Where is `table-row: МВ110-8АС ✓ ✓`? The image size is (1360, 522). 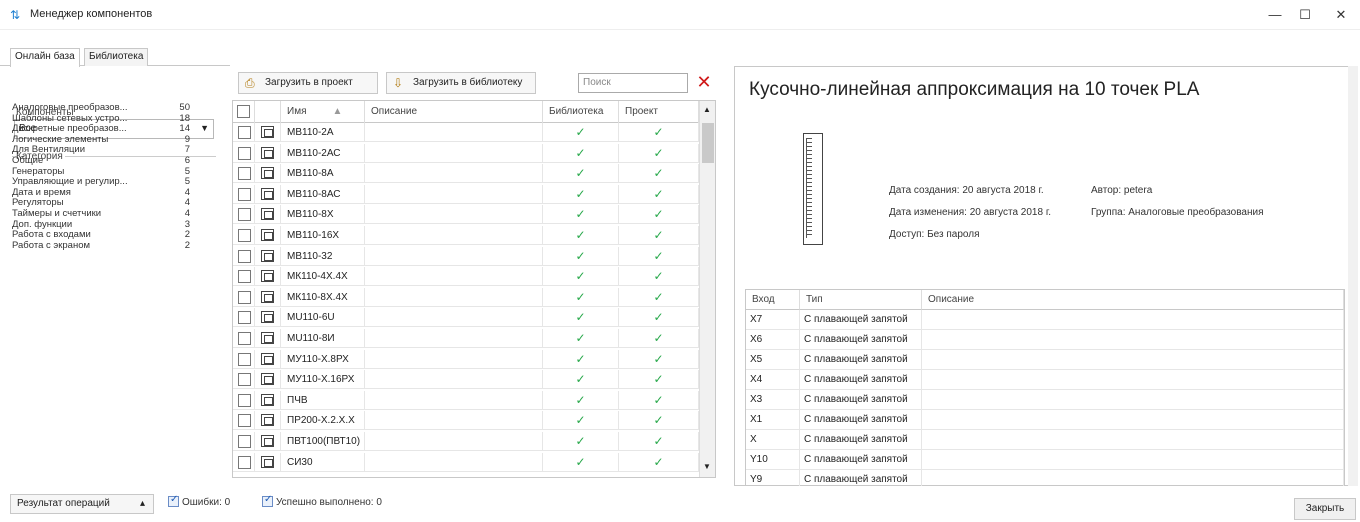 table-row: МВ110-8АС ✓ ✓ is located at coordinates (466, 194).